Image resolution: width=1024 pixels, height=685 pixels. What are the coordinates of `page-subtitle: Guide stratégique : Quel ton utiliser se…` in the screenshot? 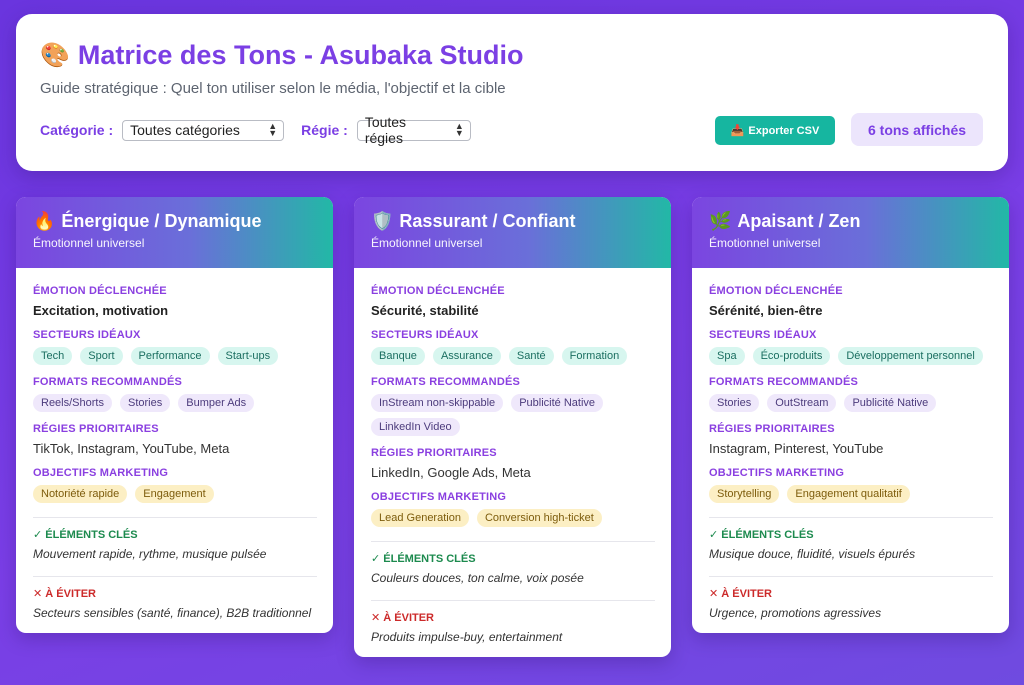 It's located at (273, 88).